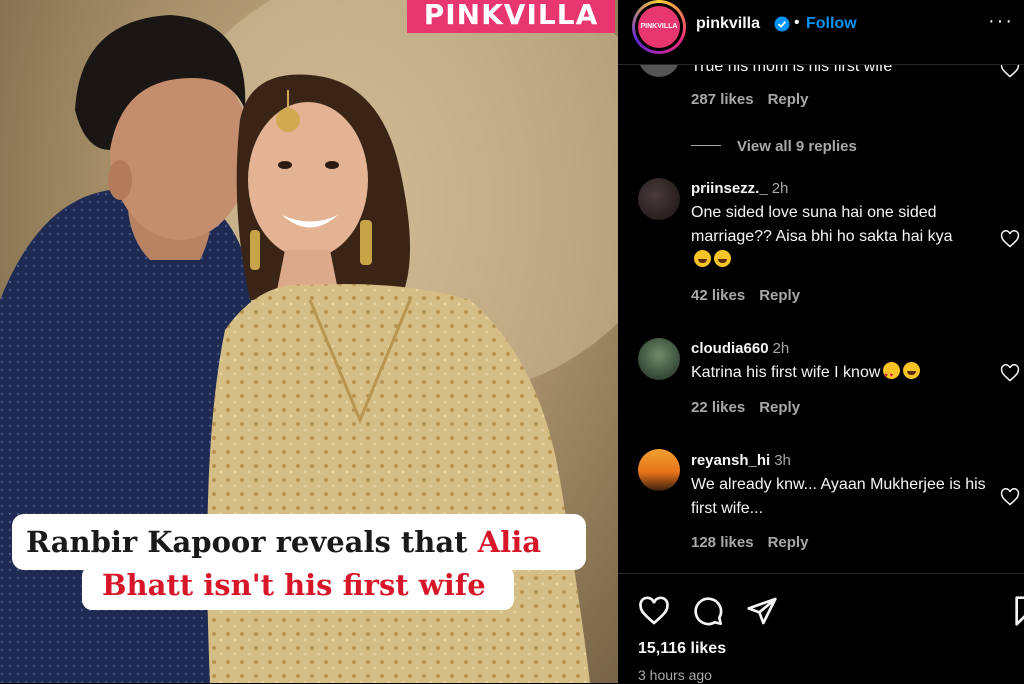 Image resolution: width=1024 pixels, height=684 pixels. Describe the element at coordinates (509, 542) in the screenshot. I see `headline-highlight: Alia` at that location.